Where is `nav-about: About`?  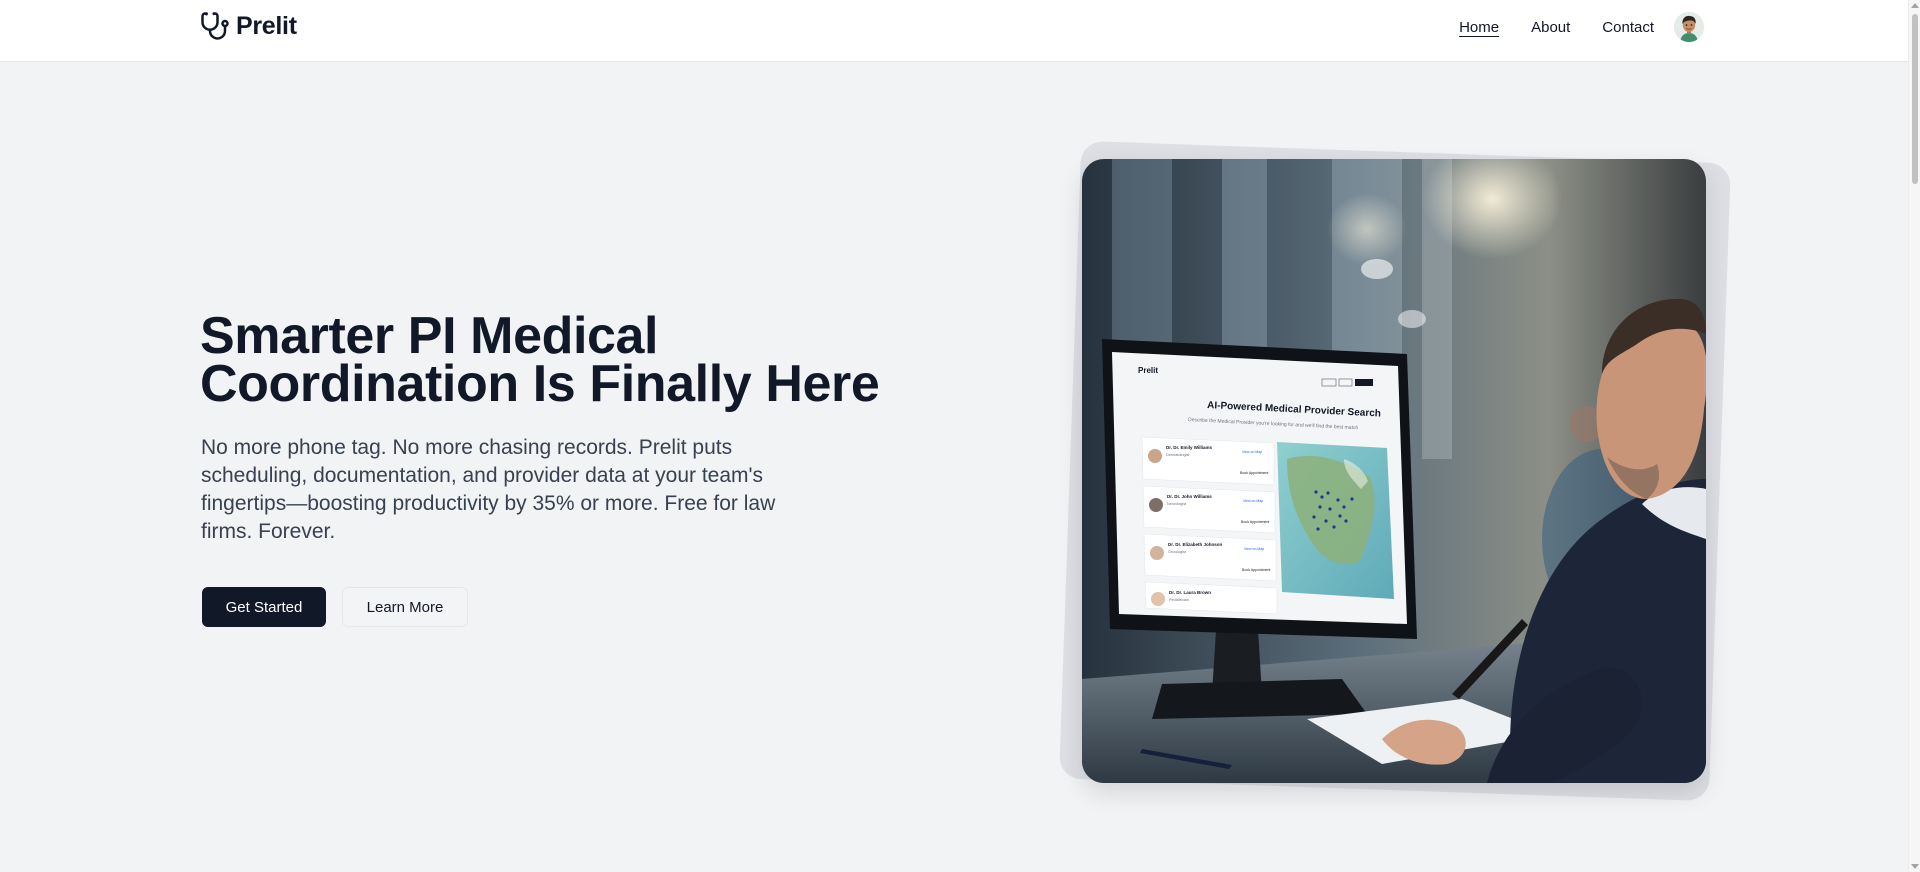
nav-about: About is located at coordinates (1550, 27).